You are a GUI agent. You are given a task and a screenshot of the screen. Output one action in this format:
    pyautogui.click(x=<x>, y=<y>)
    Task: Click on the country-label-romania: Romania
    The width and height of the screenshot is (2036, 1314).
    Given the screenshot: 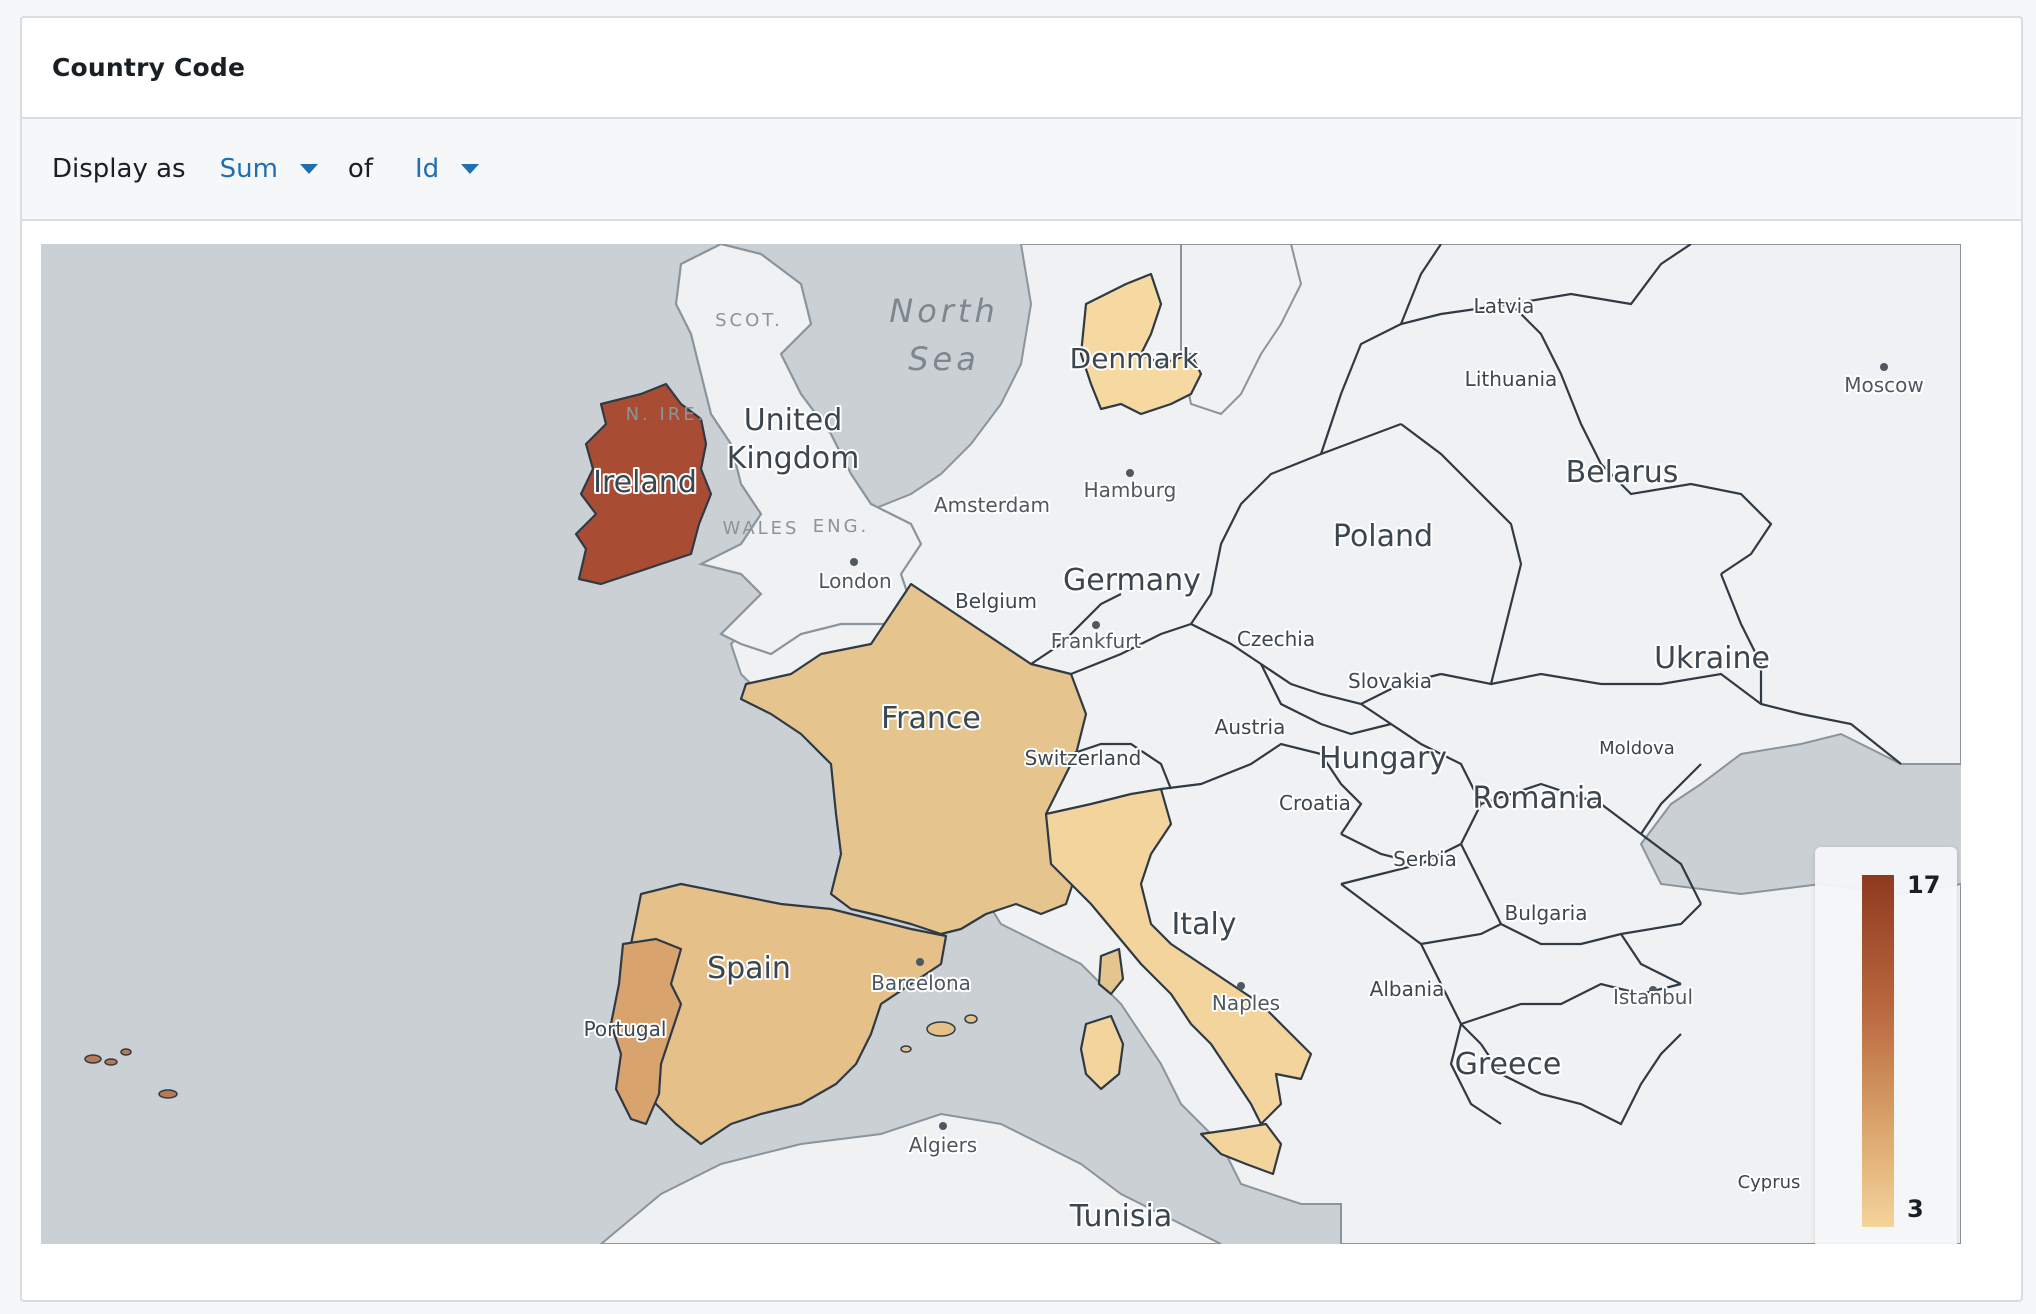 What is the action you would take?
    pyautogui.click(x=1537, y=798)
    